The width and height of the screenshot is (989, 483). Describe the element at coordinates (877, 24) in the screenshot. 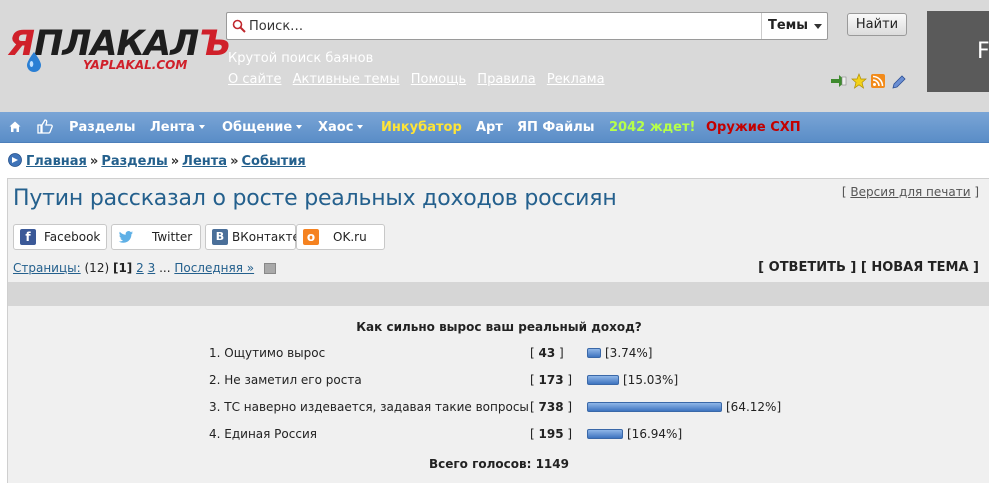

I see `find-button: Найти` at that location.